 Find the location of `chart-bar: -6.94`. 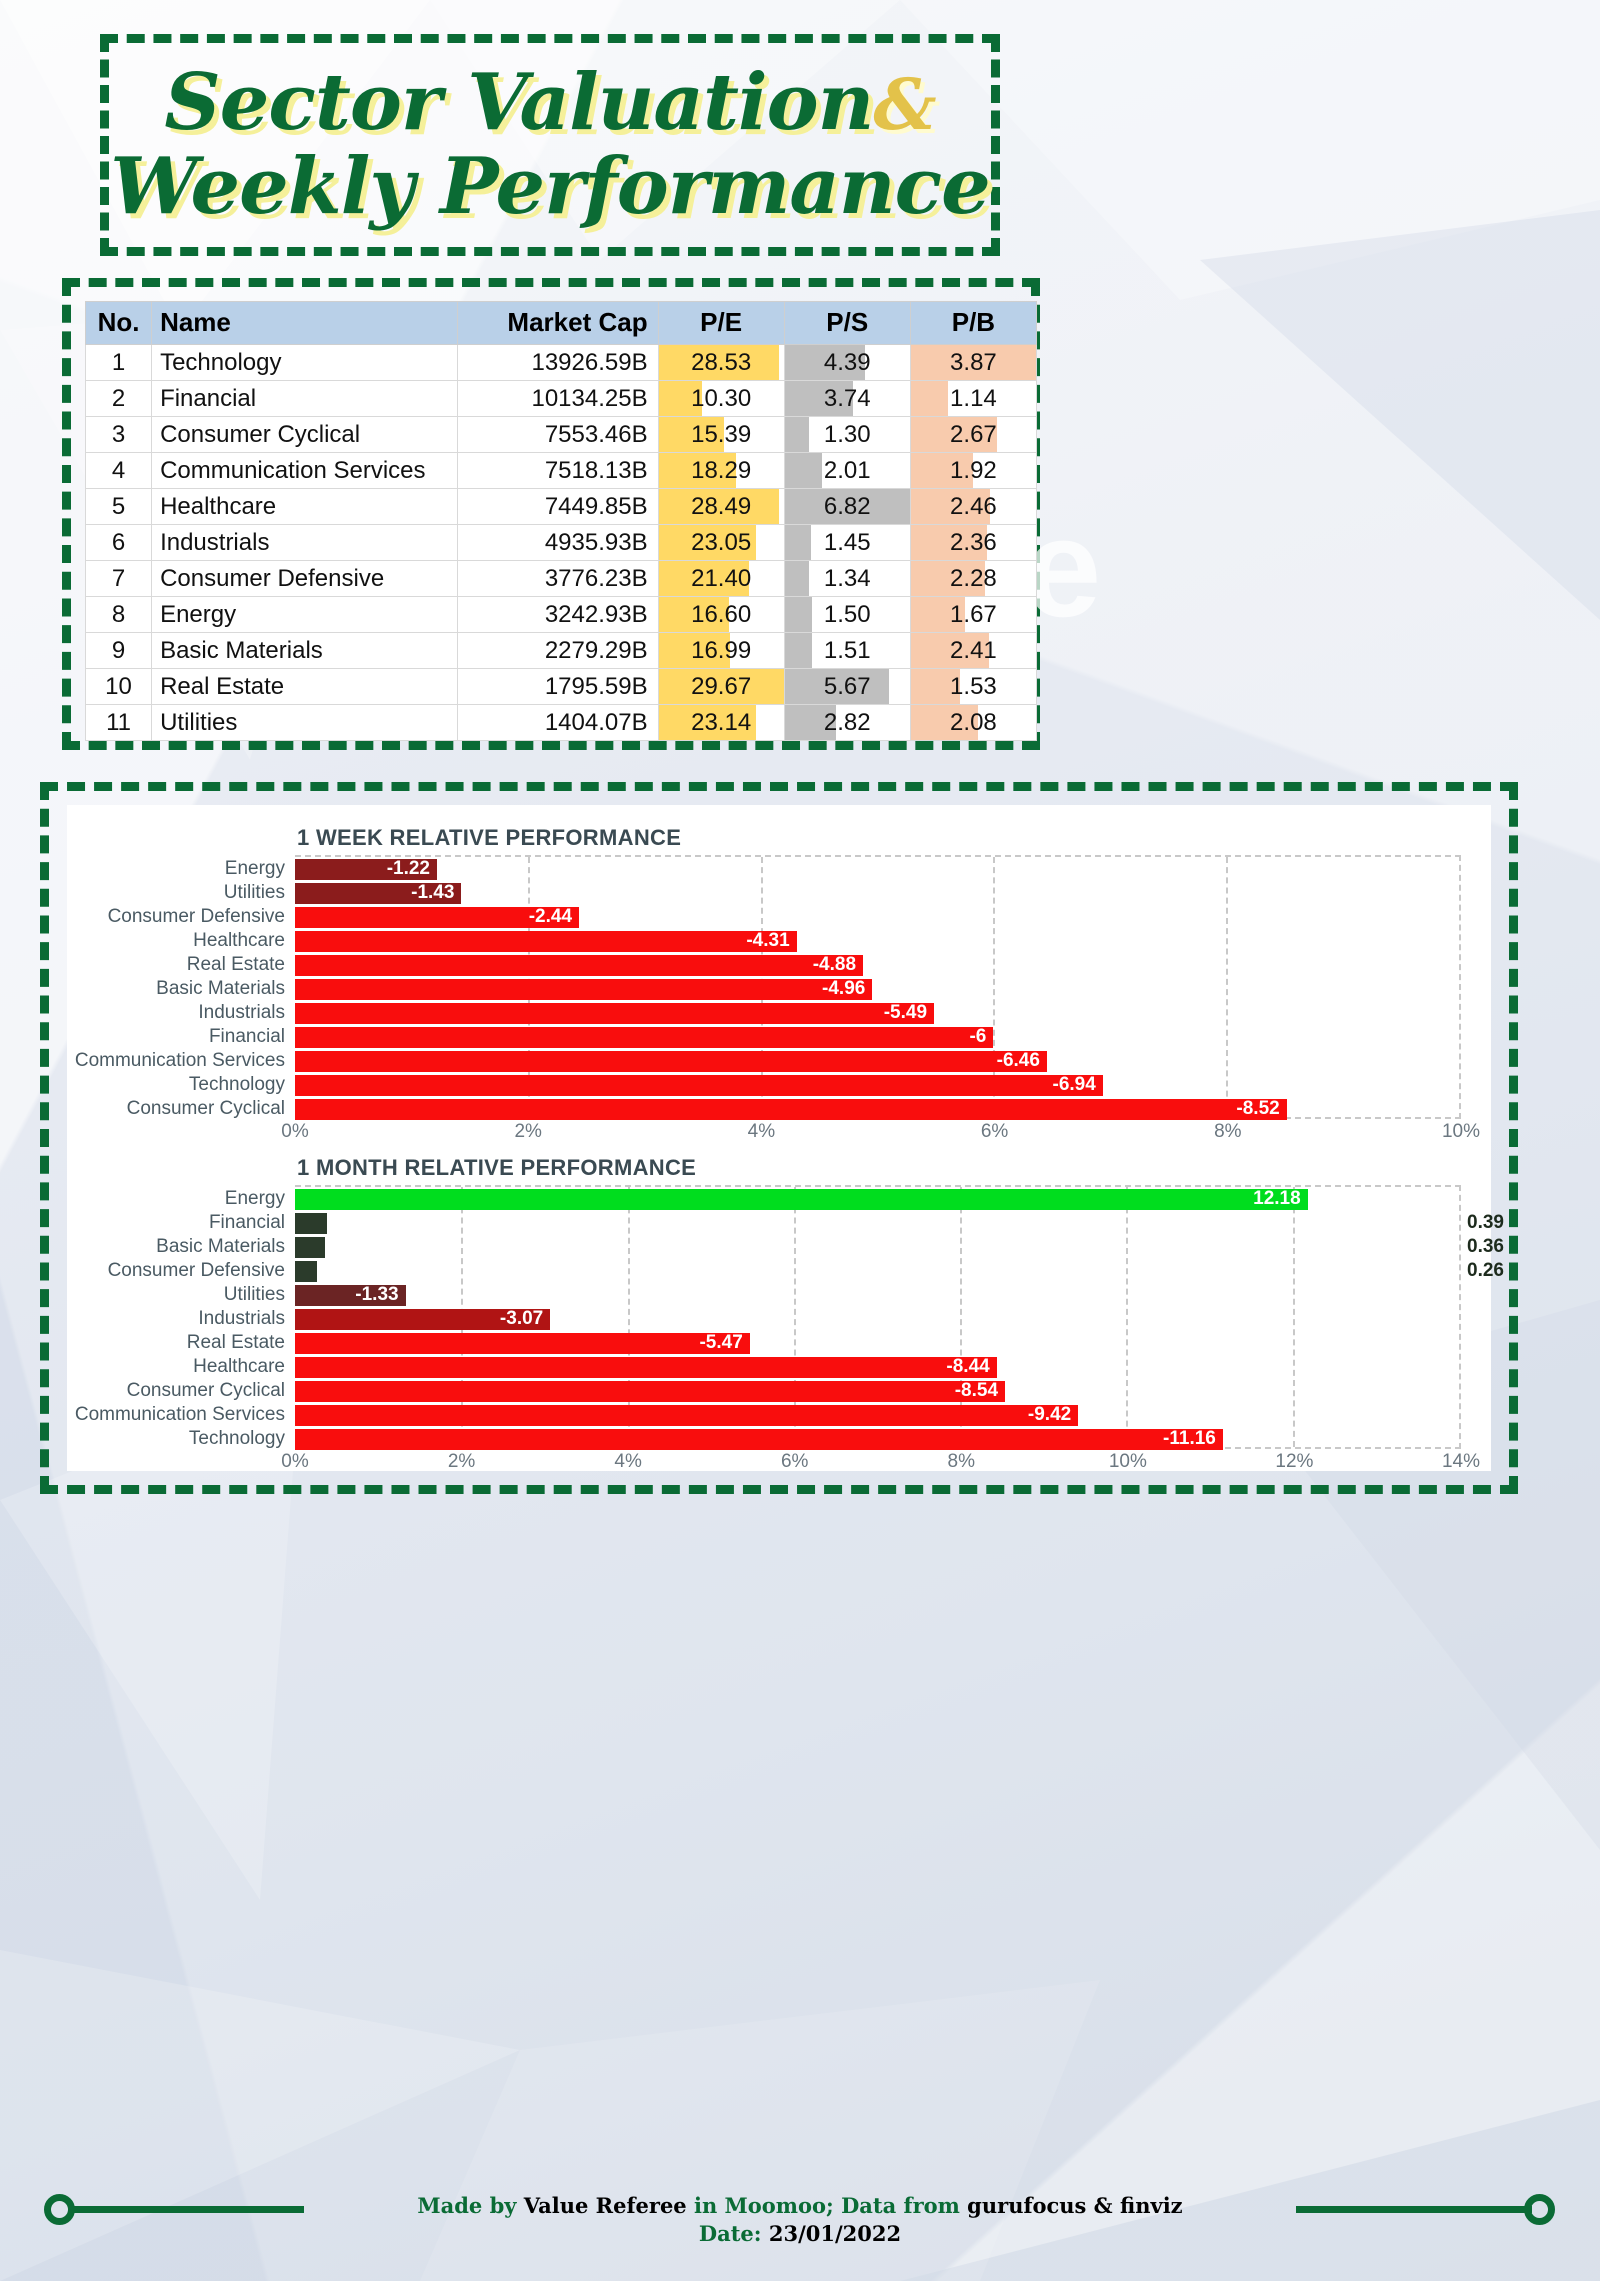

chart-bar: -6.94 is located at coordinates (699, 1085).